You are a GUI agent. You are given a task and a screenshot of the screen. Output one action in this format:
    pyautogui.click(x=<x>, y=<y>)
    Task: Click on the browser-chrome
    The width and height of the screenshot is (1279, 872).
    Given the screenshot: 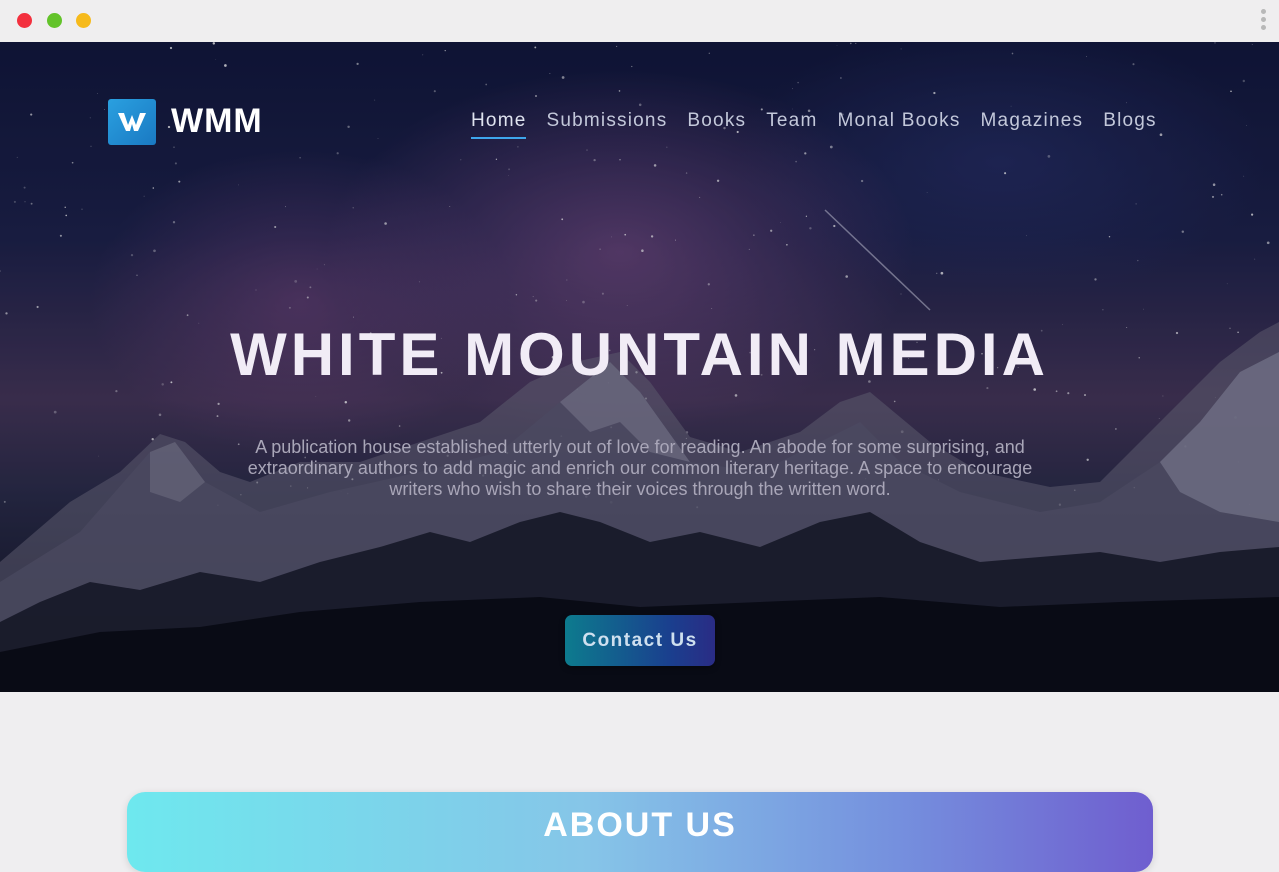 What is the action you would take?
    pyautogui.click(x=639, y=21)
    